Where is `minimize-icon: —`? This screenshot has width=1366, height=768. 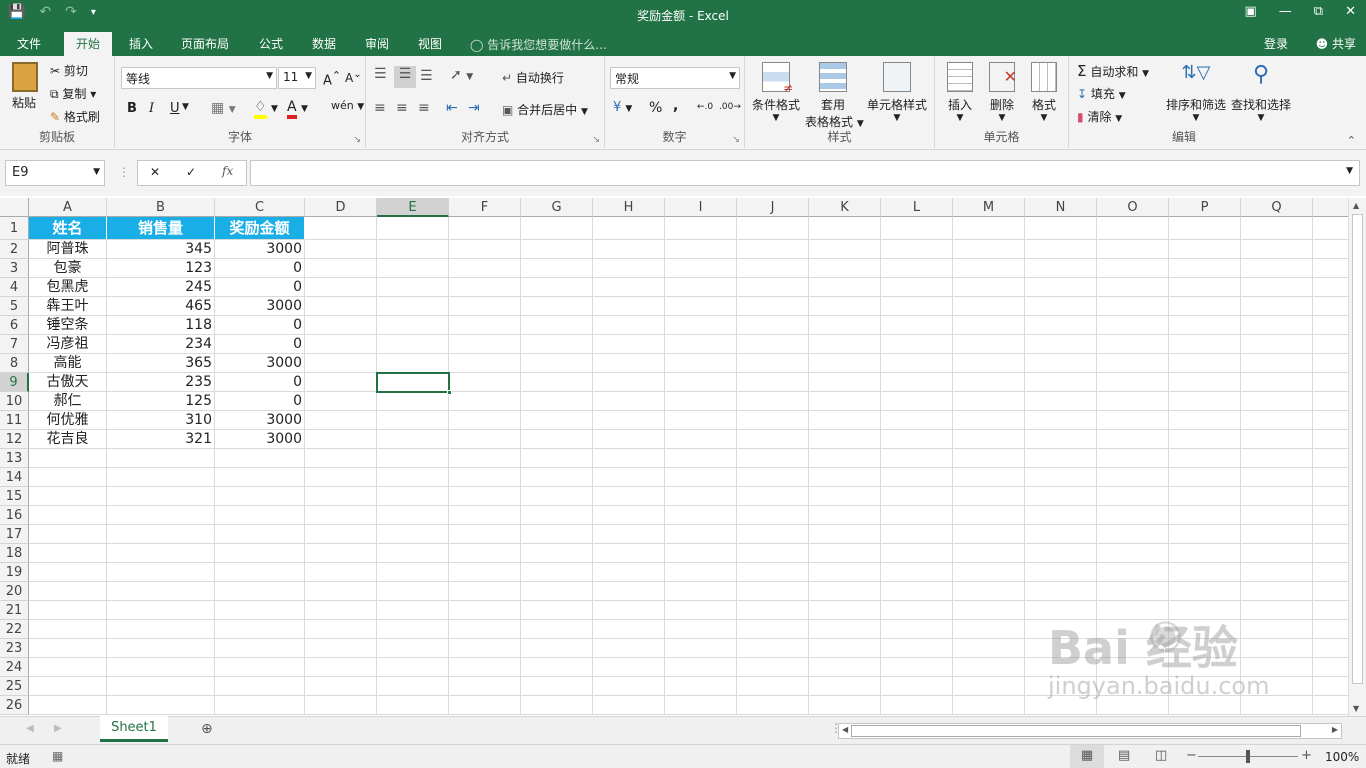
minimize-icon: — is located at coordinates (1285, 11).